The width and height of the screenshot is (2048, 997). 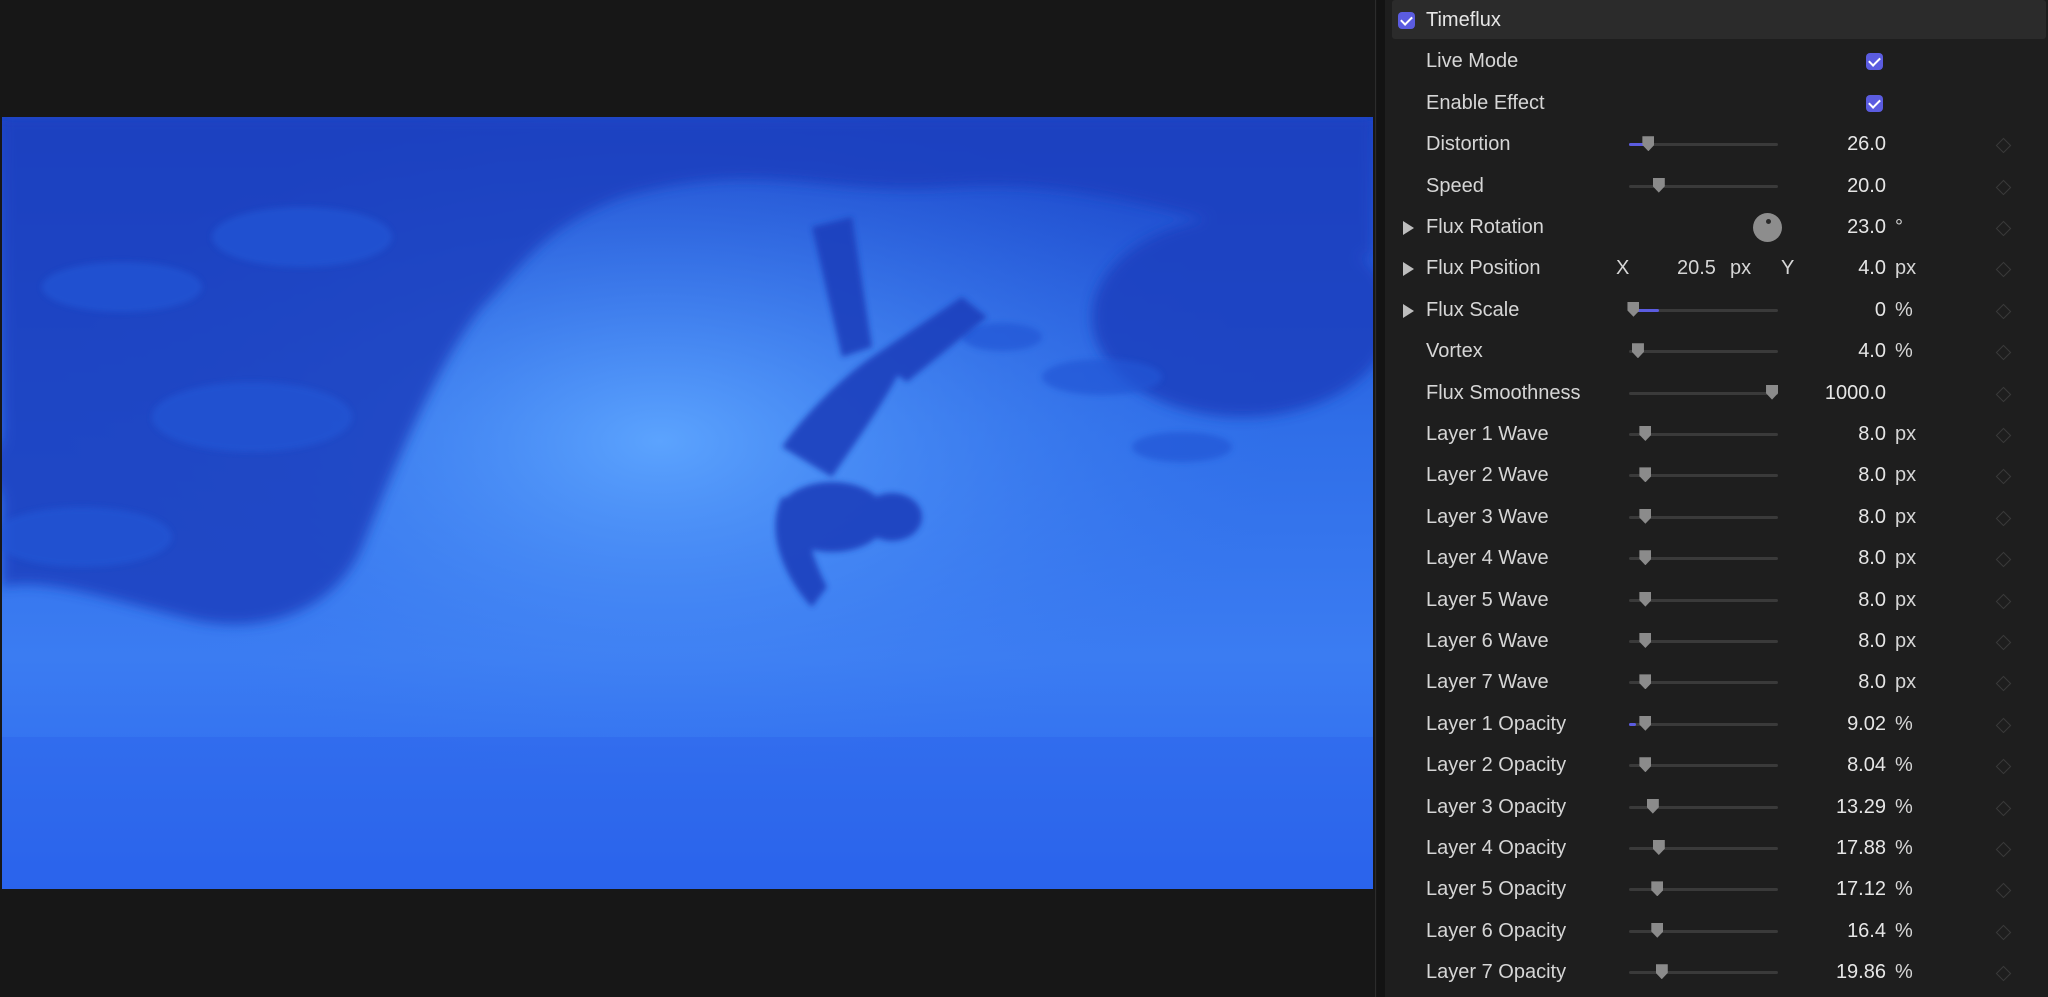 What do you see at coordinates (1866, 144) in the screenshot?
I see `param-value-field: 26.0` at bounding box center [1866, 144].